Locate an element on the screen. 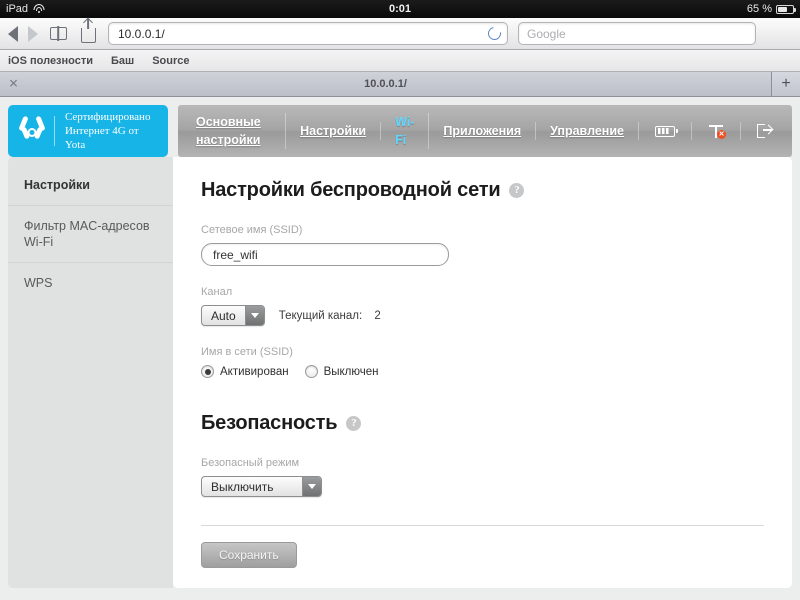  tab-bar: ✕ 10.0.0.1/ + is located at coordinates (400, 84).